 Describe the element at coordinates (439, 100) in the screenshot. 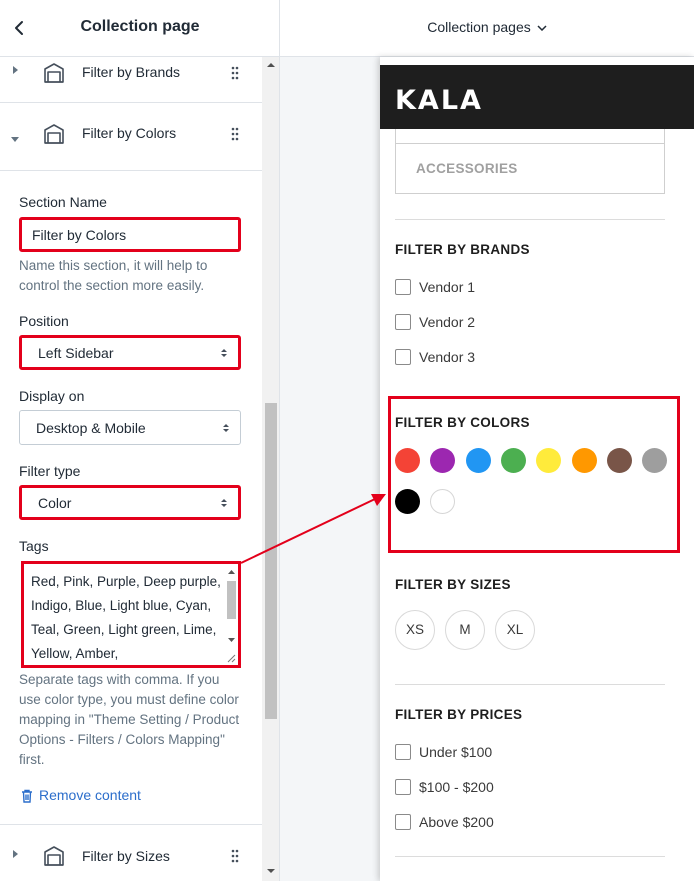

I see `store-logo: KALA` at that location.